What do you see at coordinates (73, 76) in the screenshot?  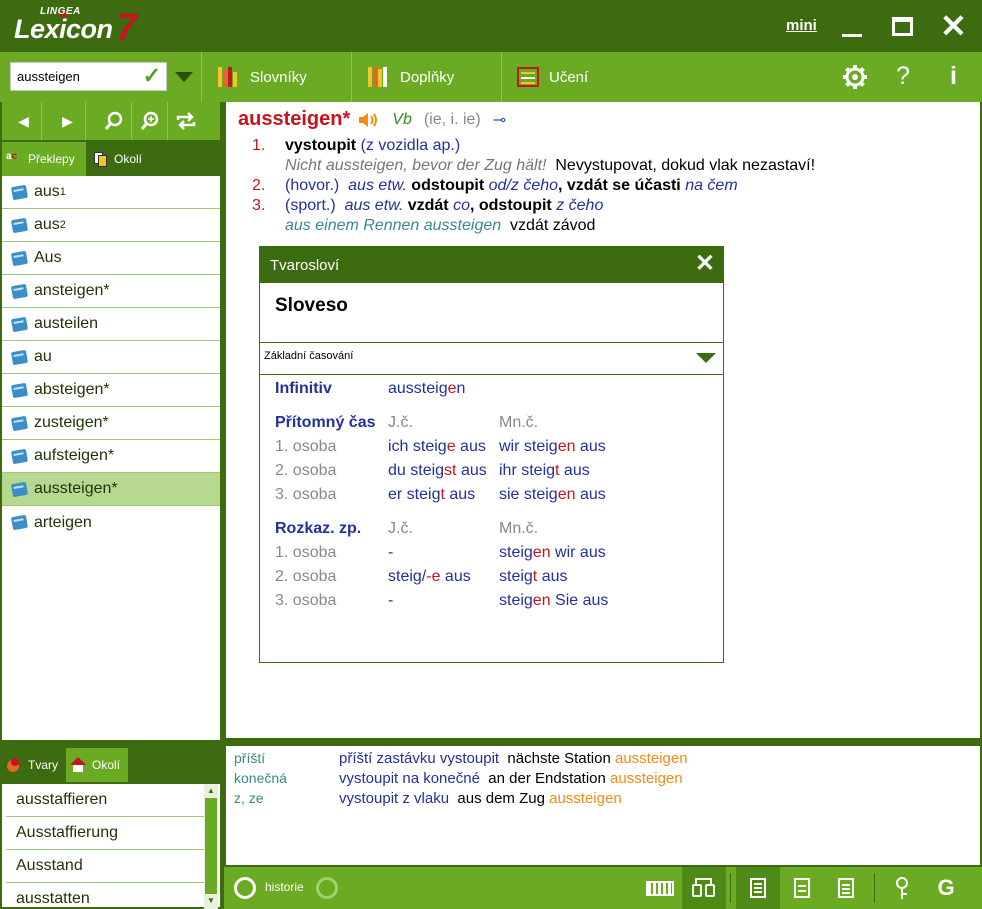 I see `search-input` at bounding box center [73, 76].